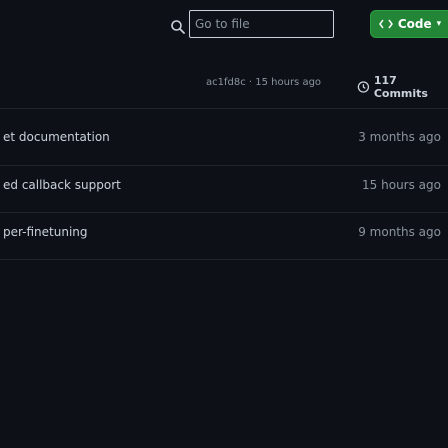 The height and width of the screenshot is (448, 448). I want to click on commit-age: 9 months ago, so click(399, 232).